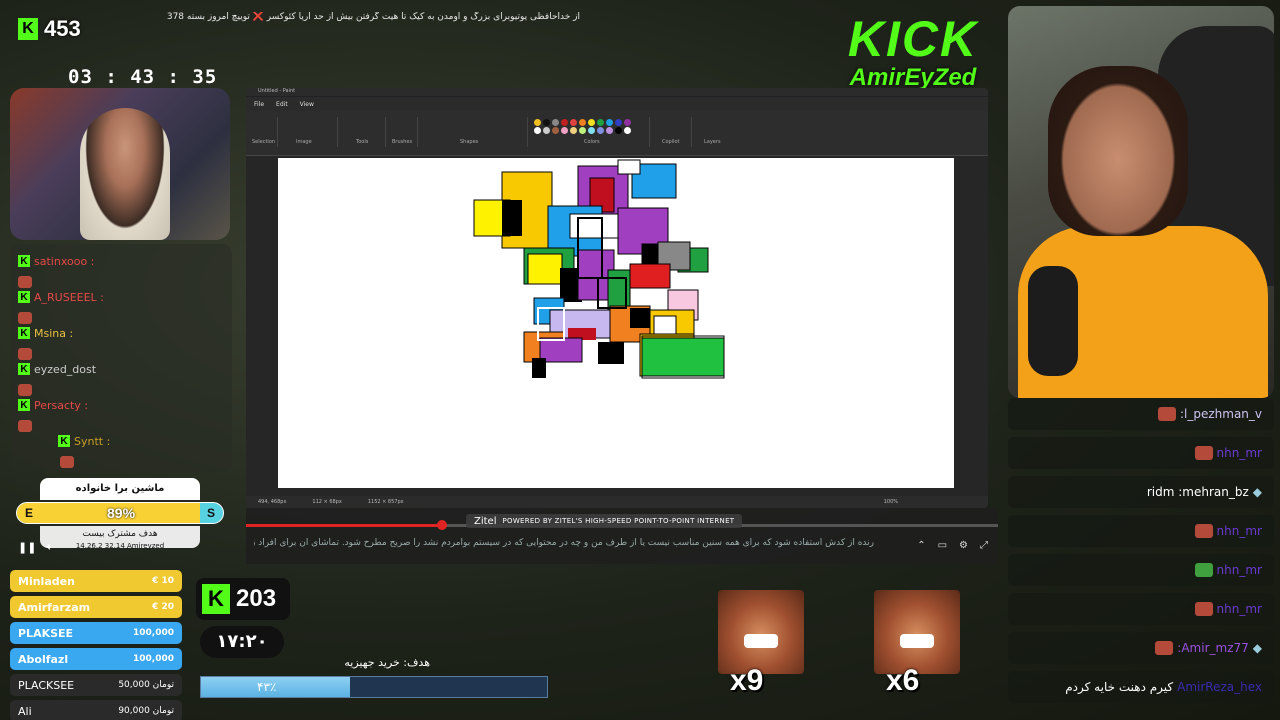 This screenshot has height=720, width=1280. What do you see at coordinates (903, 680) in the screenshot?
I see `emote-count: x6` at bounding box center [903, 680].